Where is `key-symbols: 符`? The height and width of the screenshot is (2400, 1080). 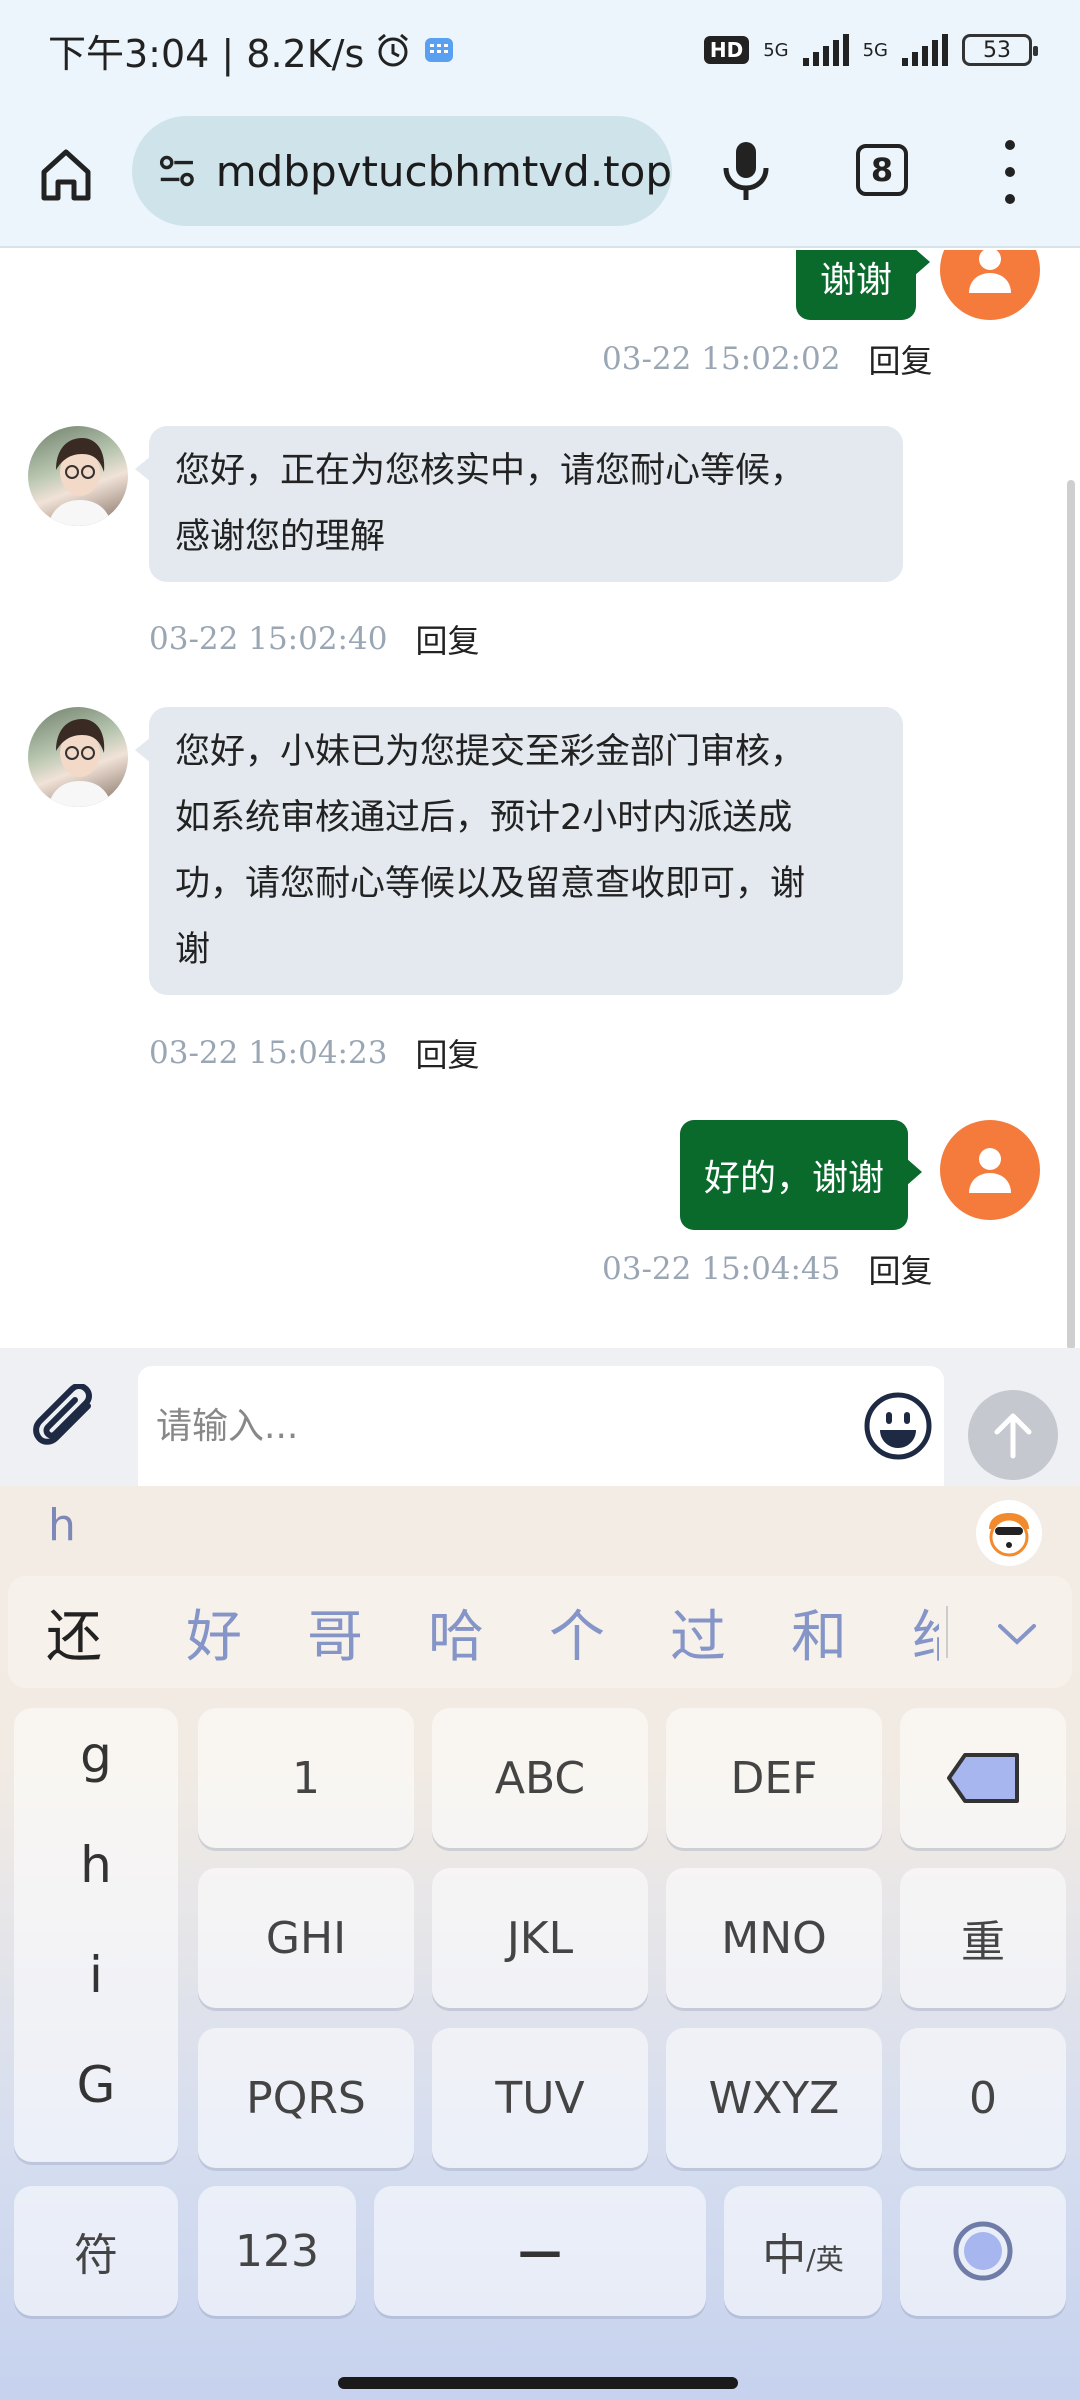 key-symbols: 符 is located at coordinates (96, 2251).